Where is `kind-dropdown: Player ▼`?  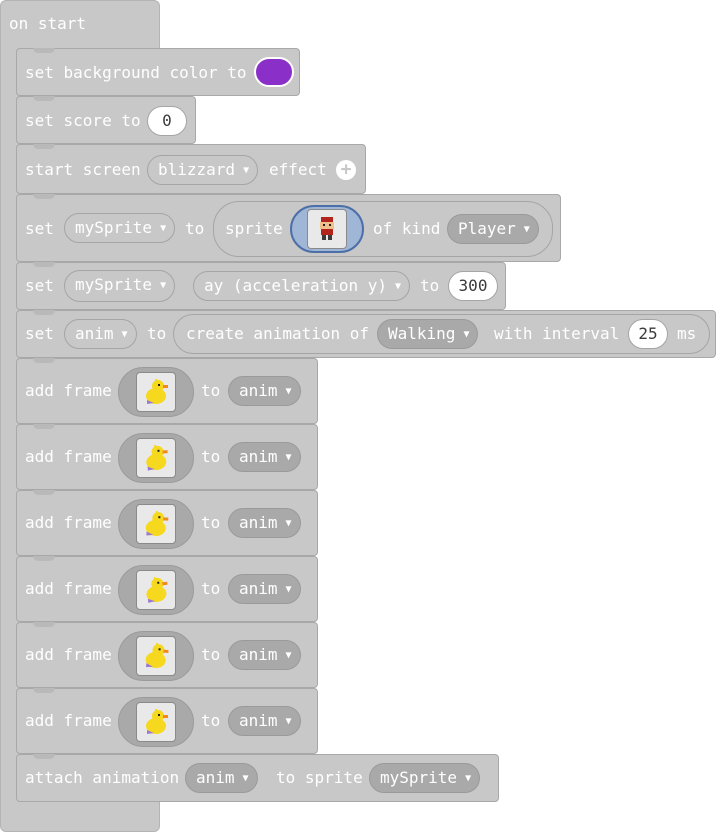
kind-dropdown: Player ▼ is located at coordinates (493, 229).